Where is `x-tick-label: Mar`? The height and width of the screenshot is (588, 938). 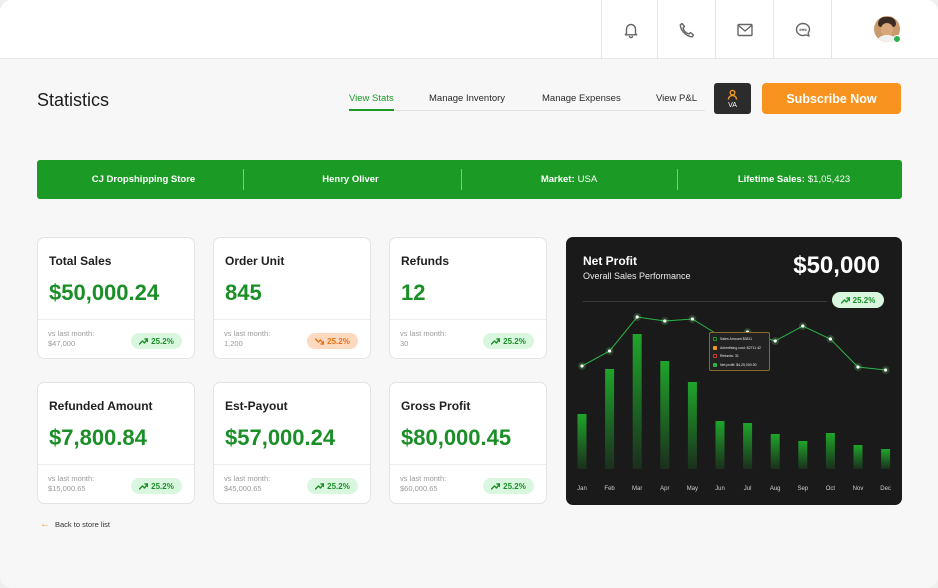
x-tick-label: Mar is located at coordinates (637, 489).